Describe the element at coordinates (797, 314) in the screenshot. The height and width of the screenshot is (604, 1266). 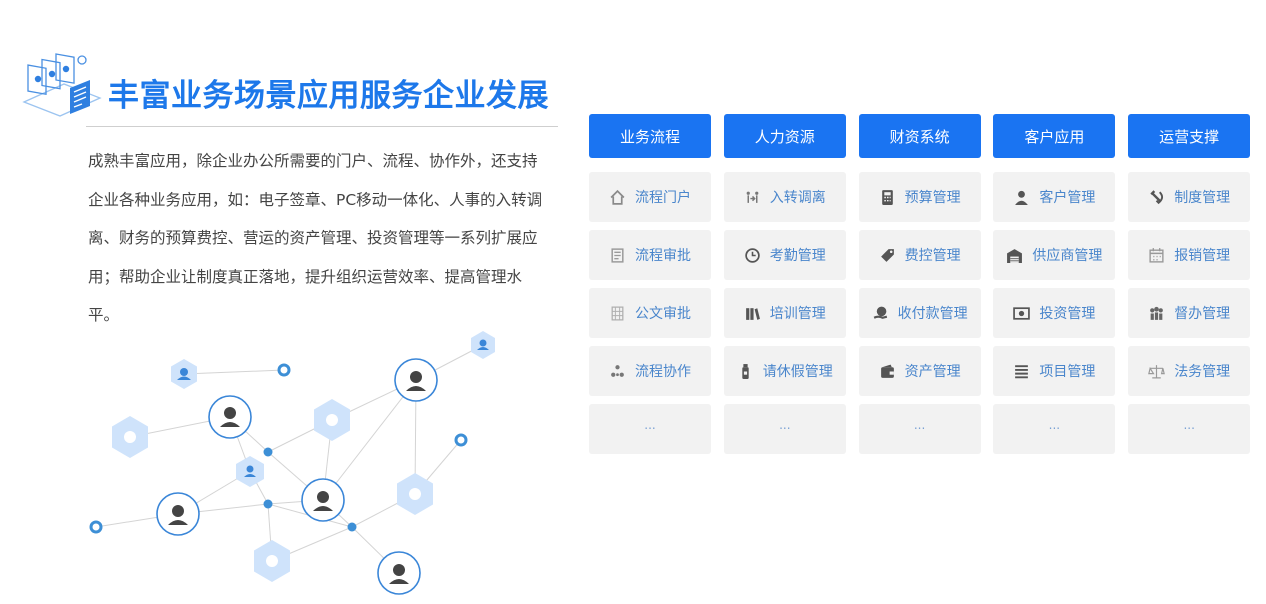
I see `app-card-label: 培训管理` at that location.